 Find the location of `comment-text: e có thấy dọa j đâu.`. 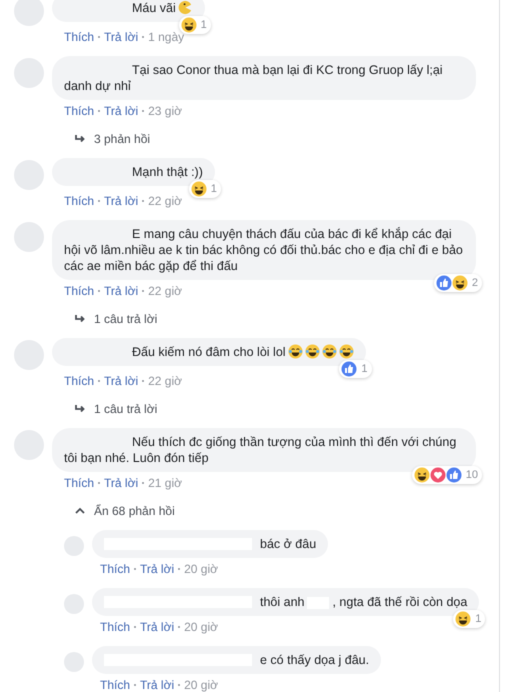

comment-text: e có thấy dọa j đâu. is located at coordinates (315, 660).